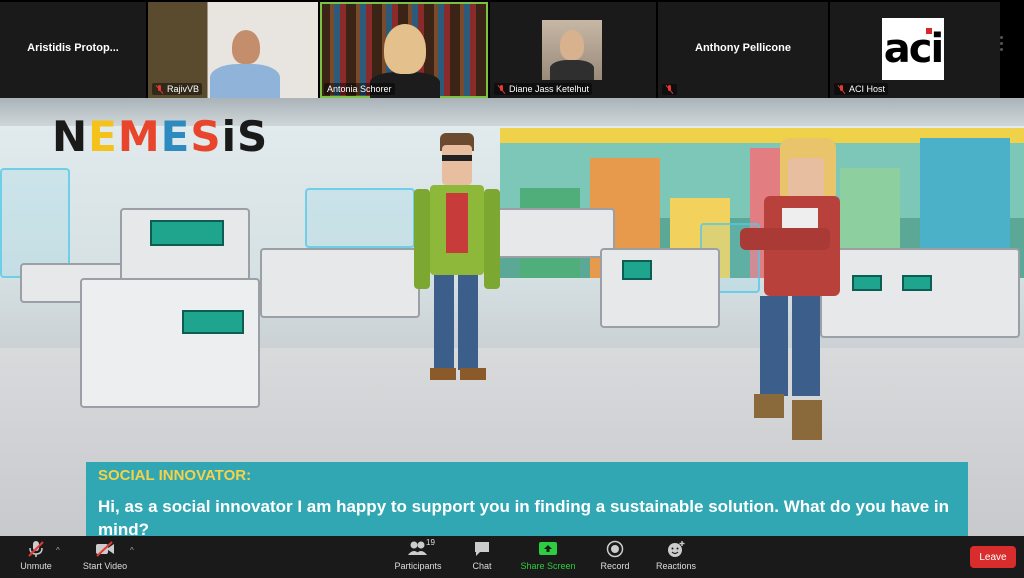 This screenshot has width=1024, height=578. I want to click on video-off-icon, so click(105, 549).